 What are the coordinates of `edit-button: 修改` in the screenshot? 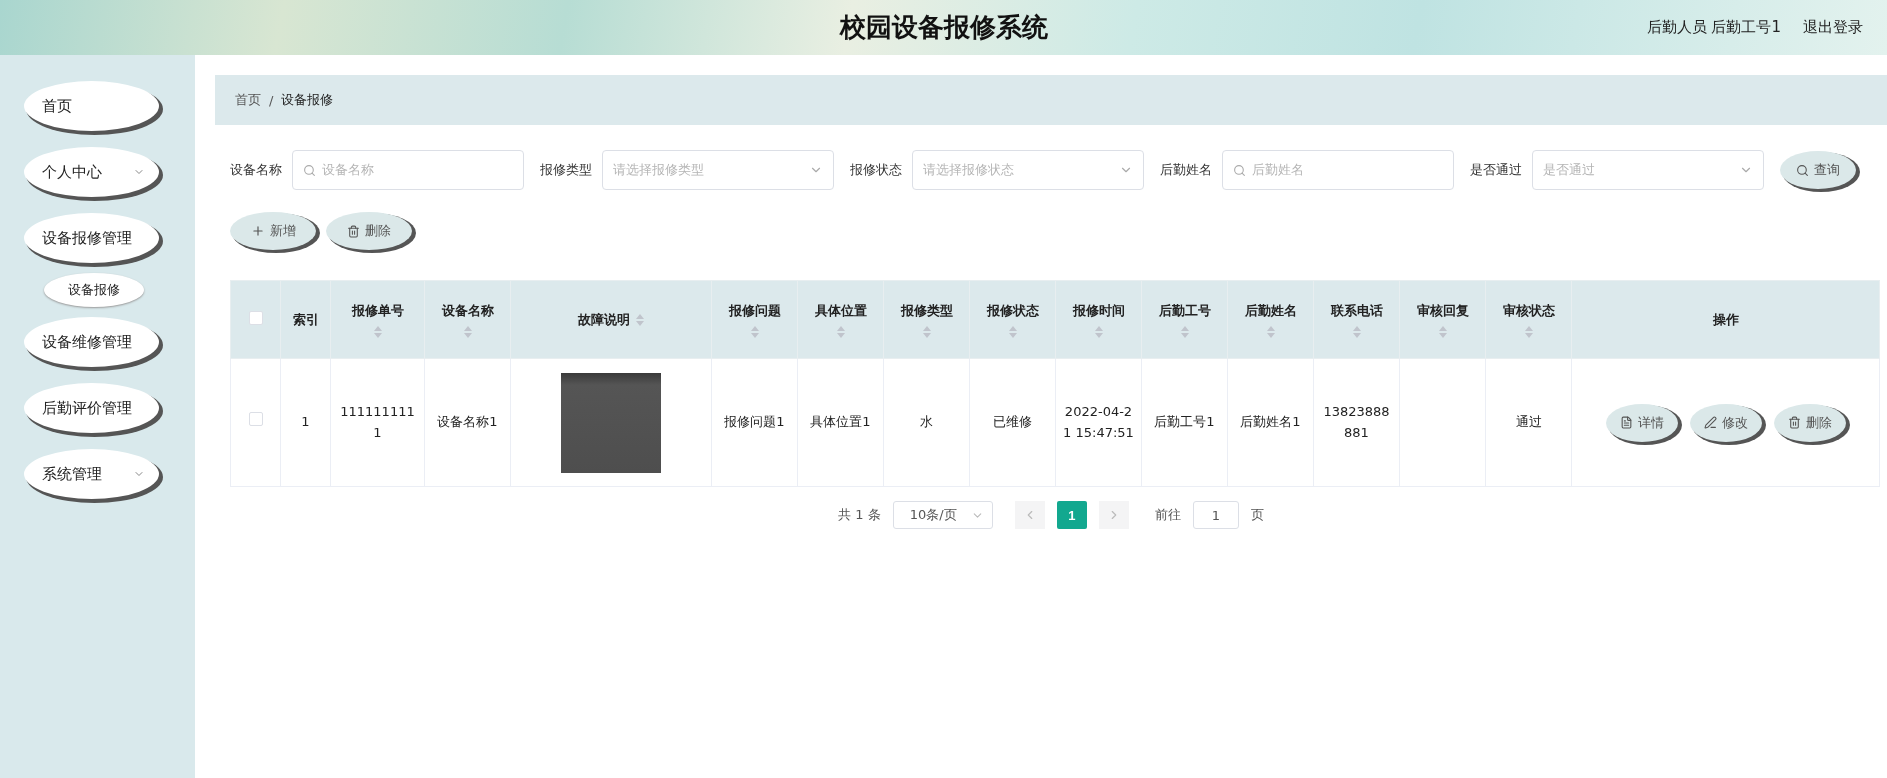 It's located at (1725, 422).